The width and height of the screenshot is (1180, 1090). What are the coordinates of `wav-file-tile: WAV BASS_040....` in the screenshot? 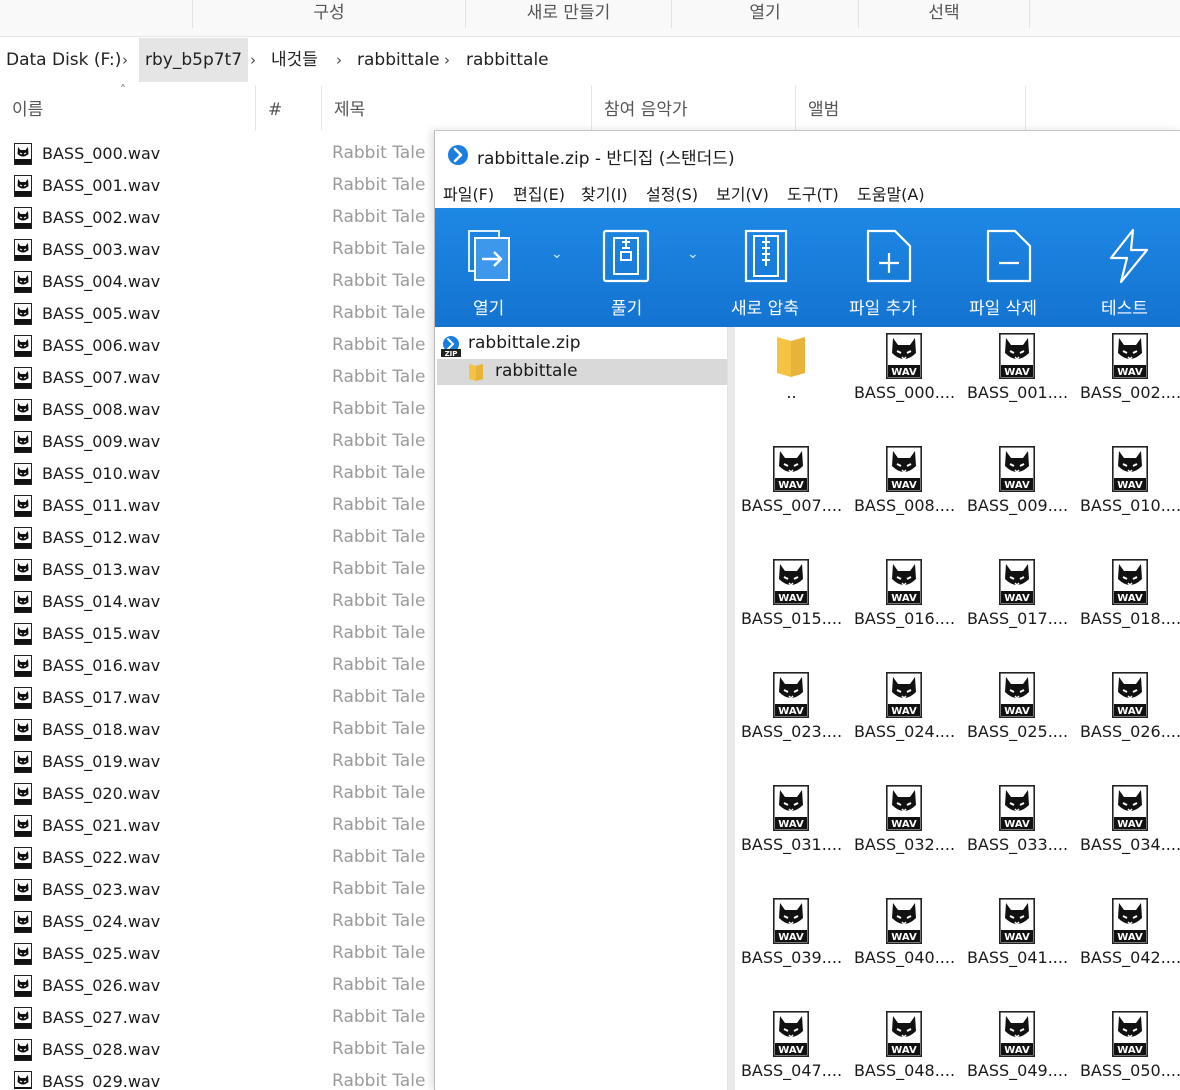 It's located at (904, 948).